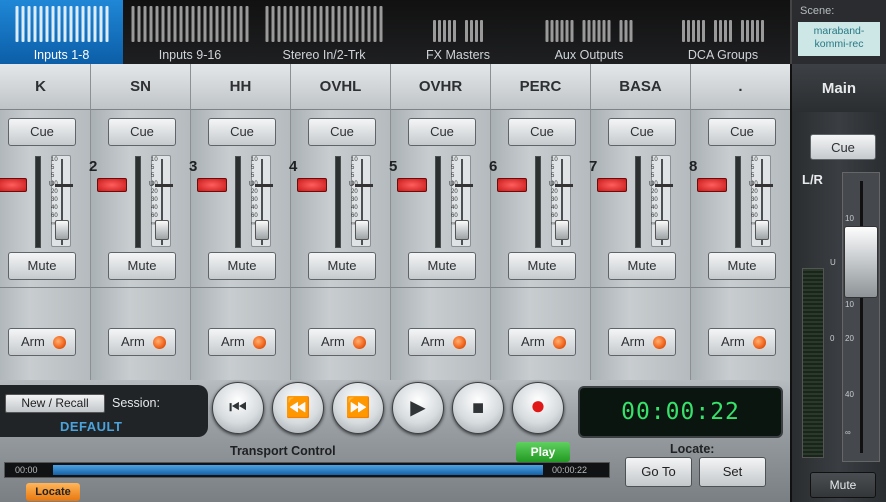 The height and width of the screenshot is (502, 886). I want to click on channel-name: OVHR, so click(440, 87).